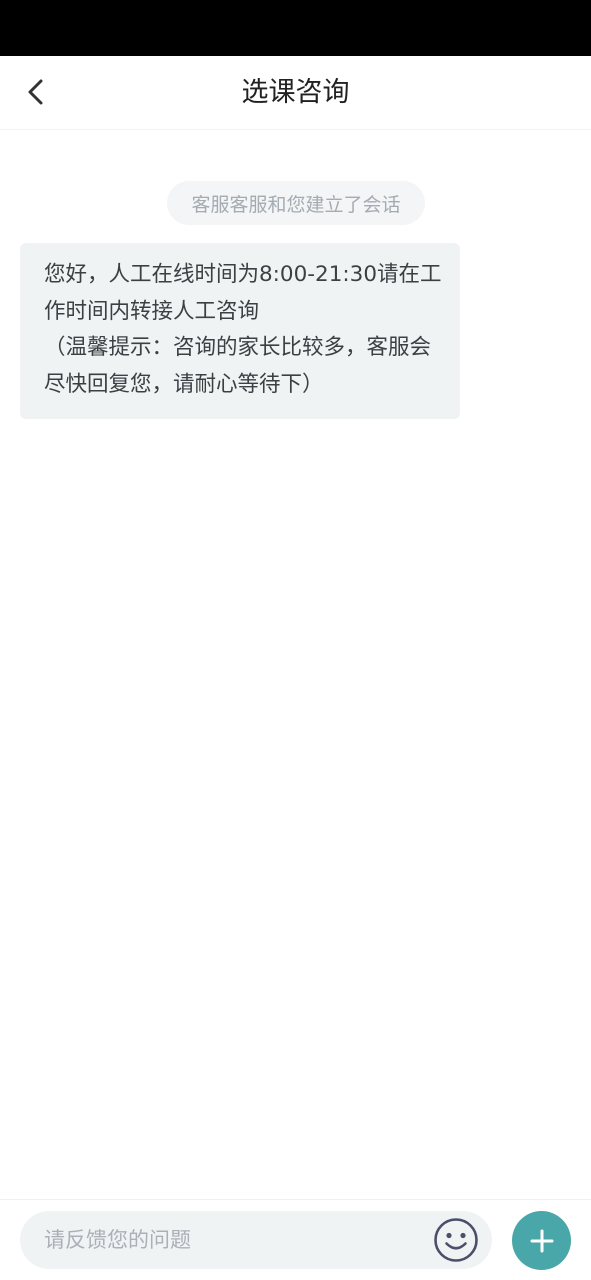 Image resolution: width=591 pixels, height=1280 pixels. I want to click on add-button, so click(541, 1240).